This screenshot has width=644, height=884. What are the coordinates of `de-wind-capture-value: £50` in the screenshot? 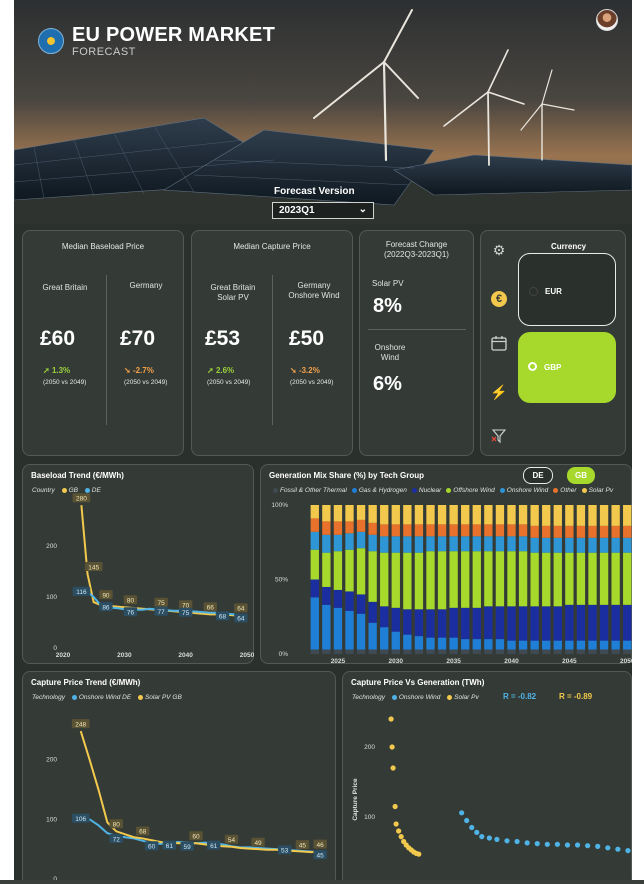 It's located at (307, 338).